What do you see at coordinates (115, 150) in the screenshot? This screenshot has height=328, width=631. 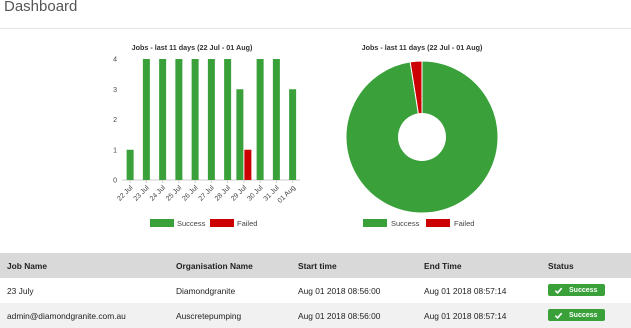 I see `y-tick-label: 1` at bounding box center [115, 150].